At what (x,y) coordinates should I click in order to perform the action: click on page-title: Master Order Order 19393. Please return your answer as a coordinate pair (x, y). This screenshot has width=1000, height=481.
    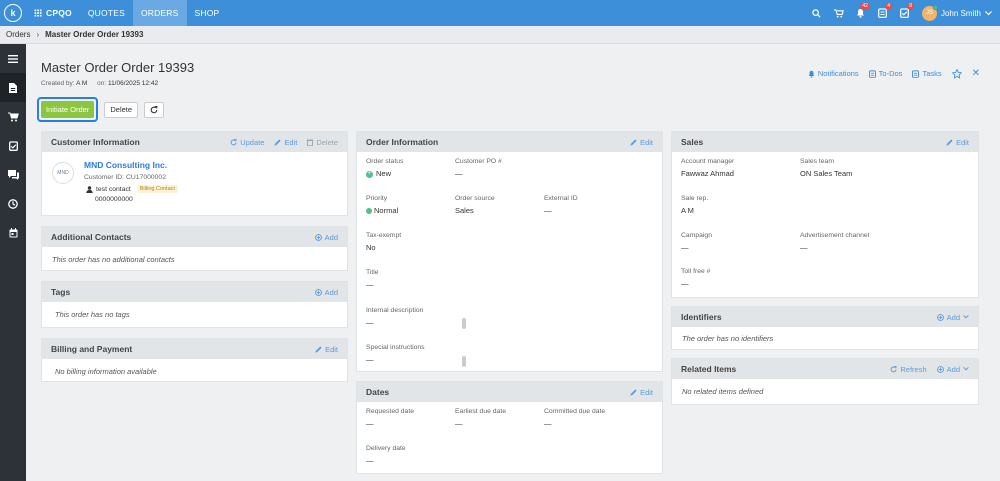
    Looking at the image, I should click on (118, 67).